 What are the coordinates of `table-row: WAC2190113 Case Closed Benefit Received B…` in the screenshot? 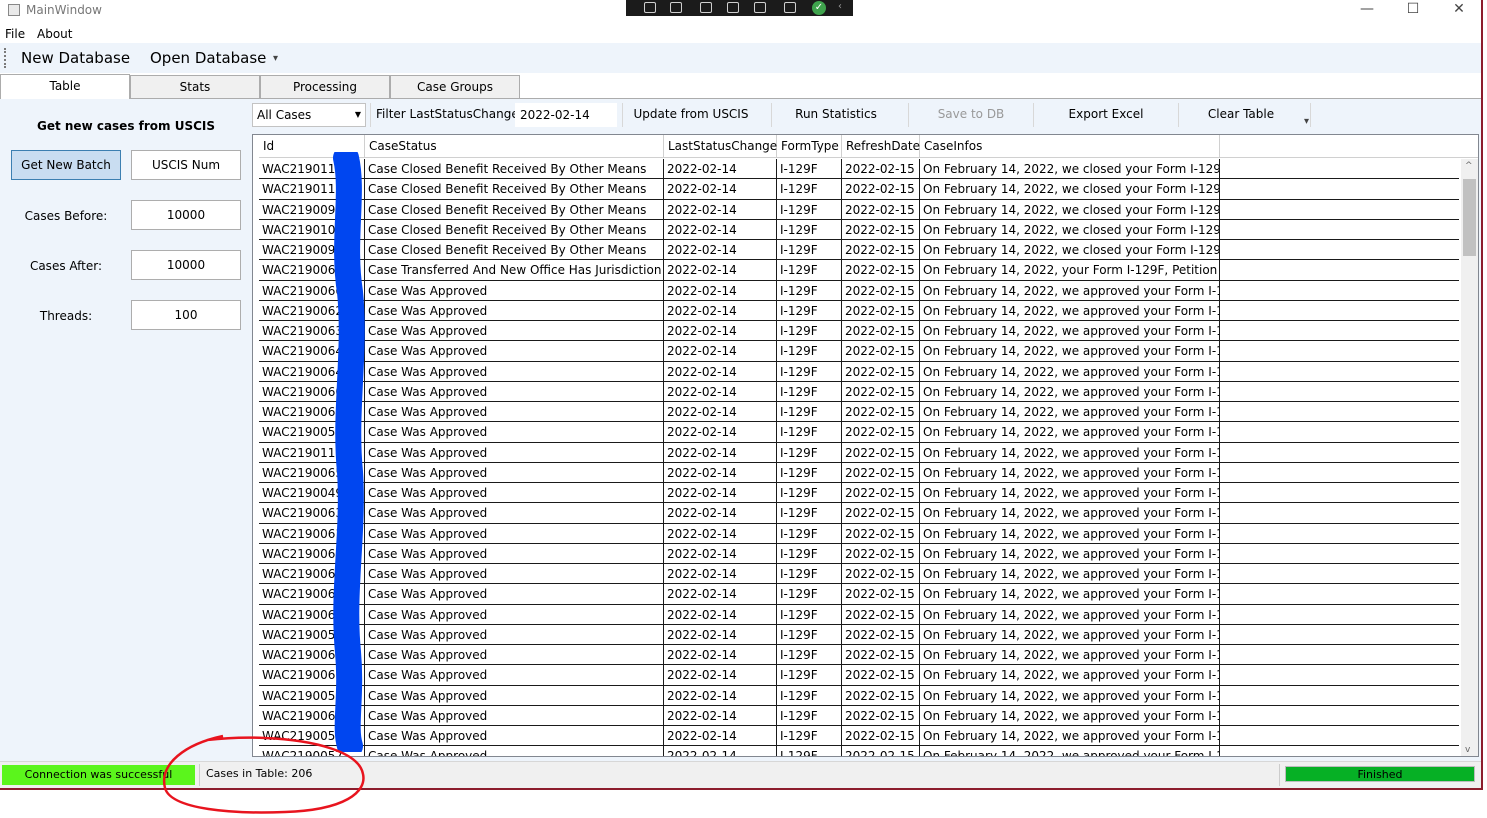 It's located at (859, 169).